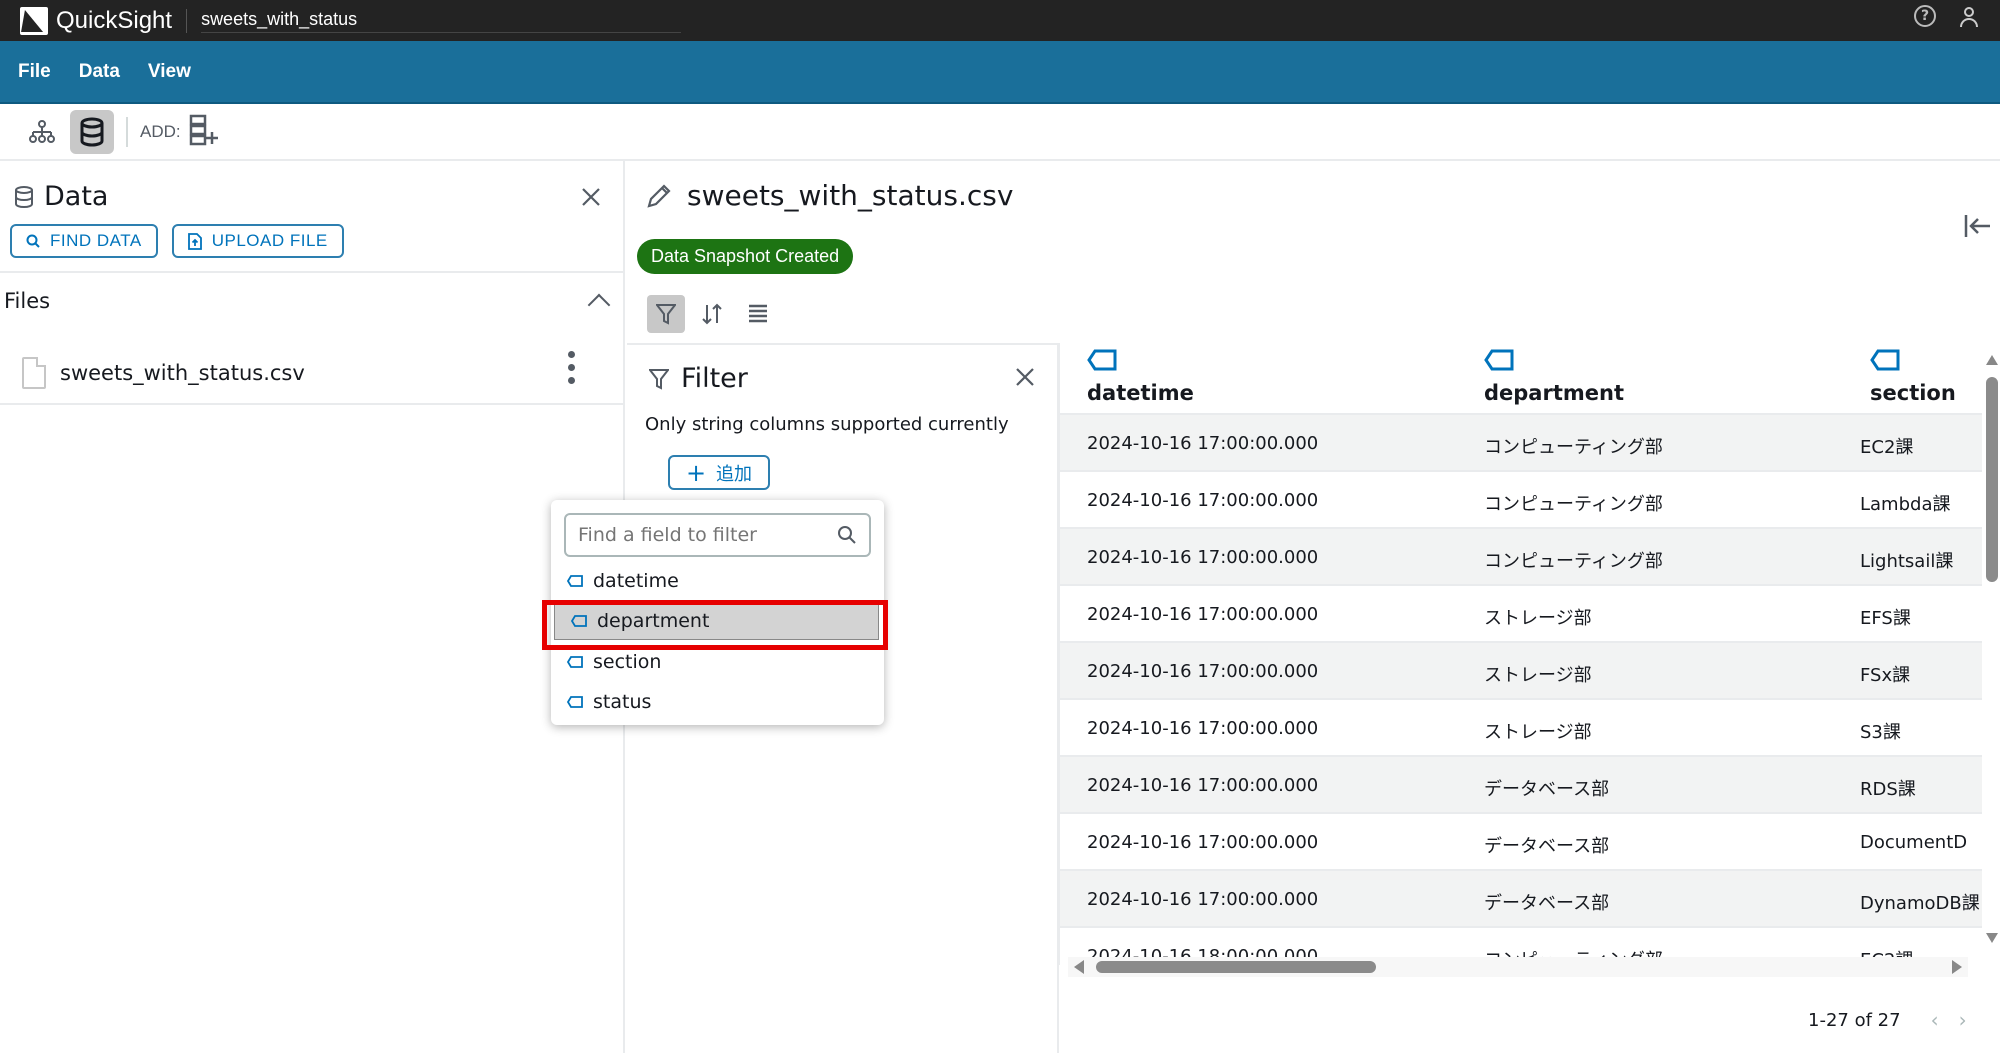 This screenshot has width=2000, height=1053. I want to click on more-options-icon, so click(571, 367).